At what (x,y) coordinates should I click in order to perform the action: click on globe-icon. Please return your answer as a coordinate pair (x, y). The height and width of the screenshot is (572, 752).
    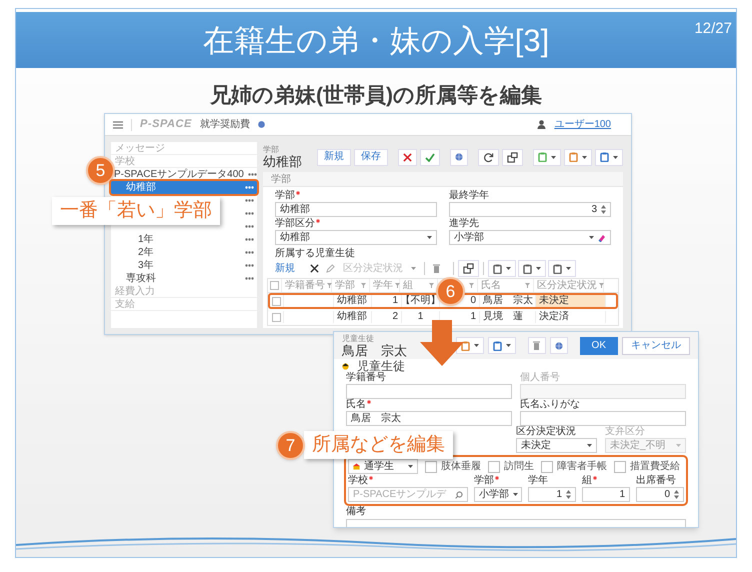
    Looking at the image, I should click on (459, 157).